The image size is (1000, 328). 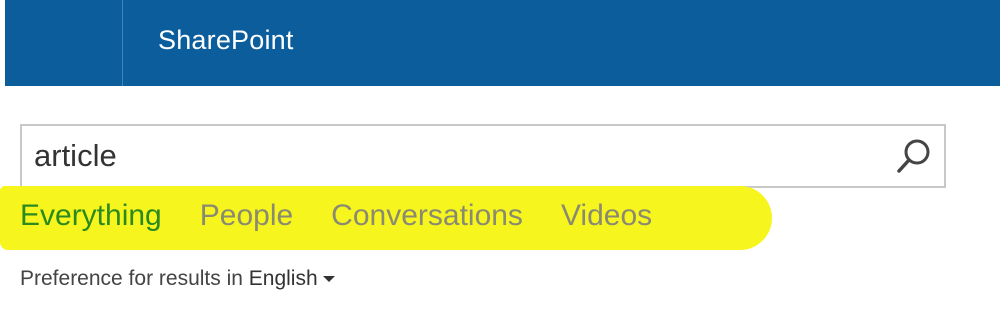 I want to click on tab-videos: Videos, so click(x=606, y=216).